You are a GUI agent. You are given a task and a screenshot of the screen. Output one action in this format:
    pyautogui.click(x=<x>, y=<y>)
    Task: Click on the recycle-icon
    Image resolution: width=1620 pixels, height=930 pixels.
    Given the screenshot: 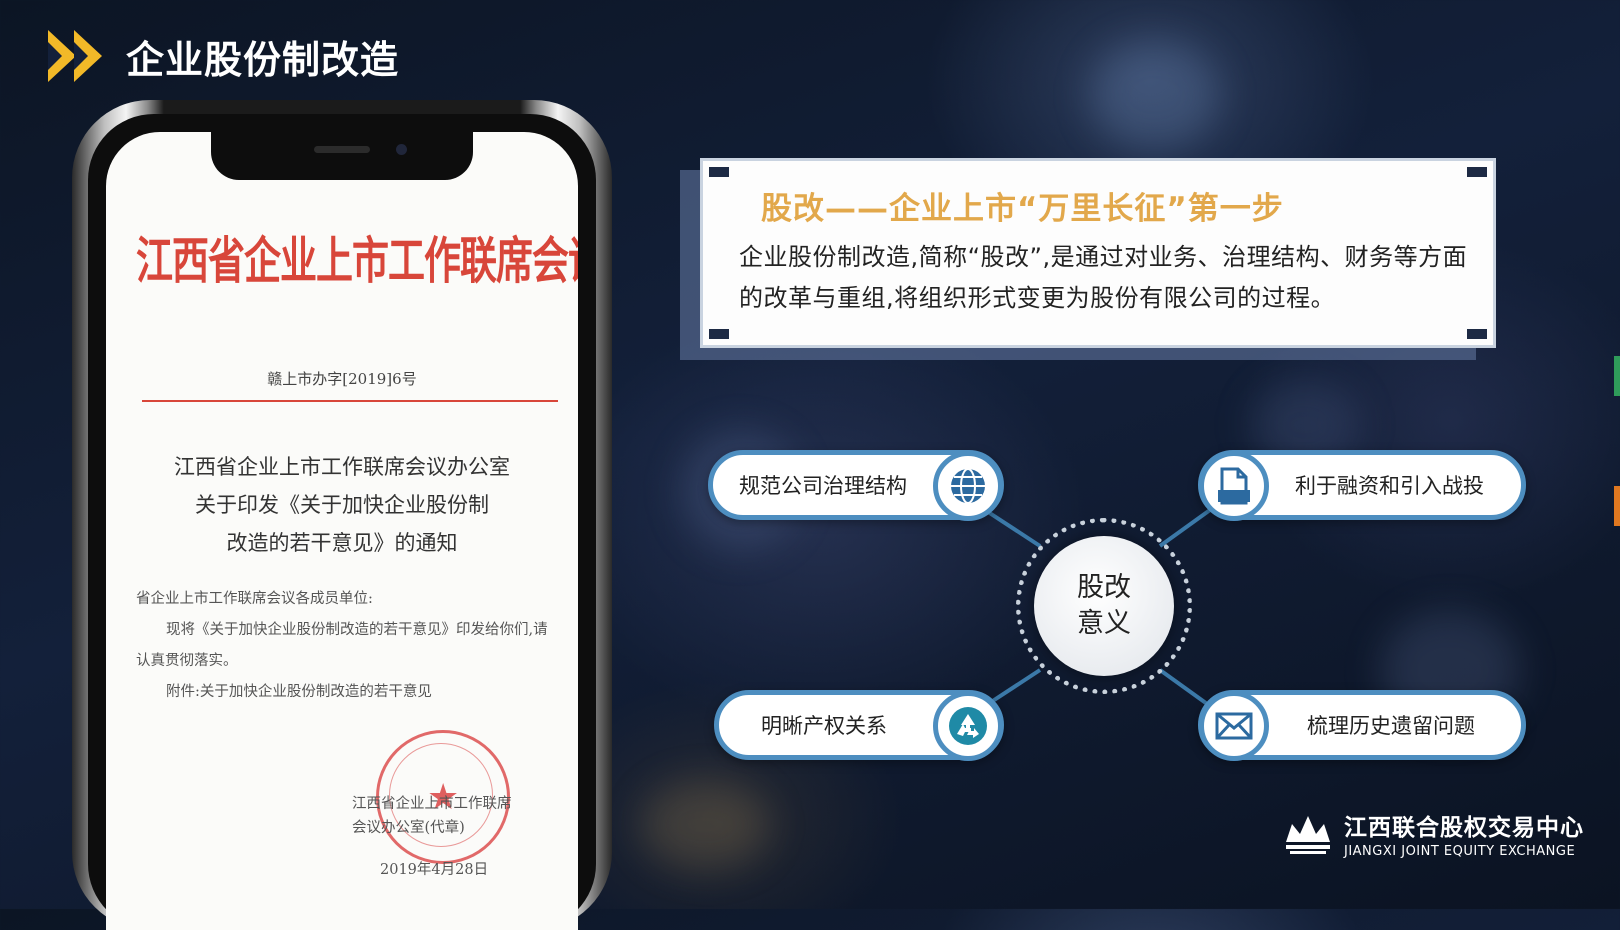 What is the action you would take?
    pyautogui.click(x=968, y=726)
    